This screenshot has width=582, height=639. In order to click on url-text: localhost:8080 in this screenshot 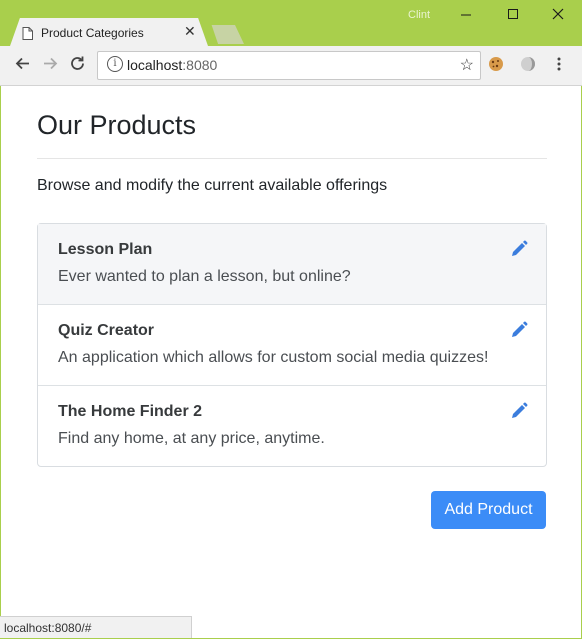, I will do `click(172, 65)`.